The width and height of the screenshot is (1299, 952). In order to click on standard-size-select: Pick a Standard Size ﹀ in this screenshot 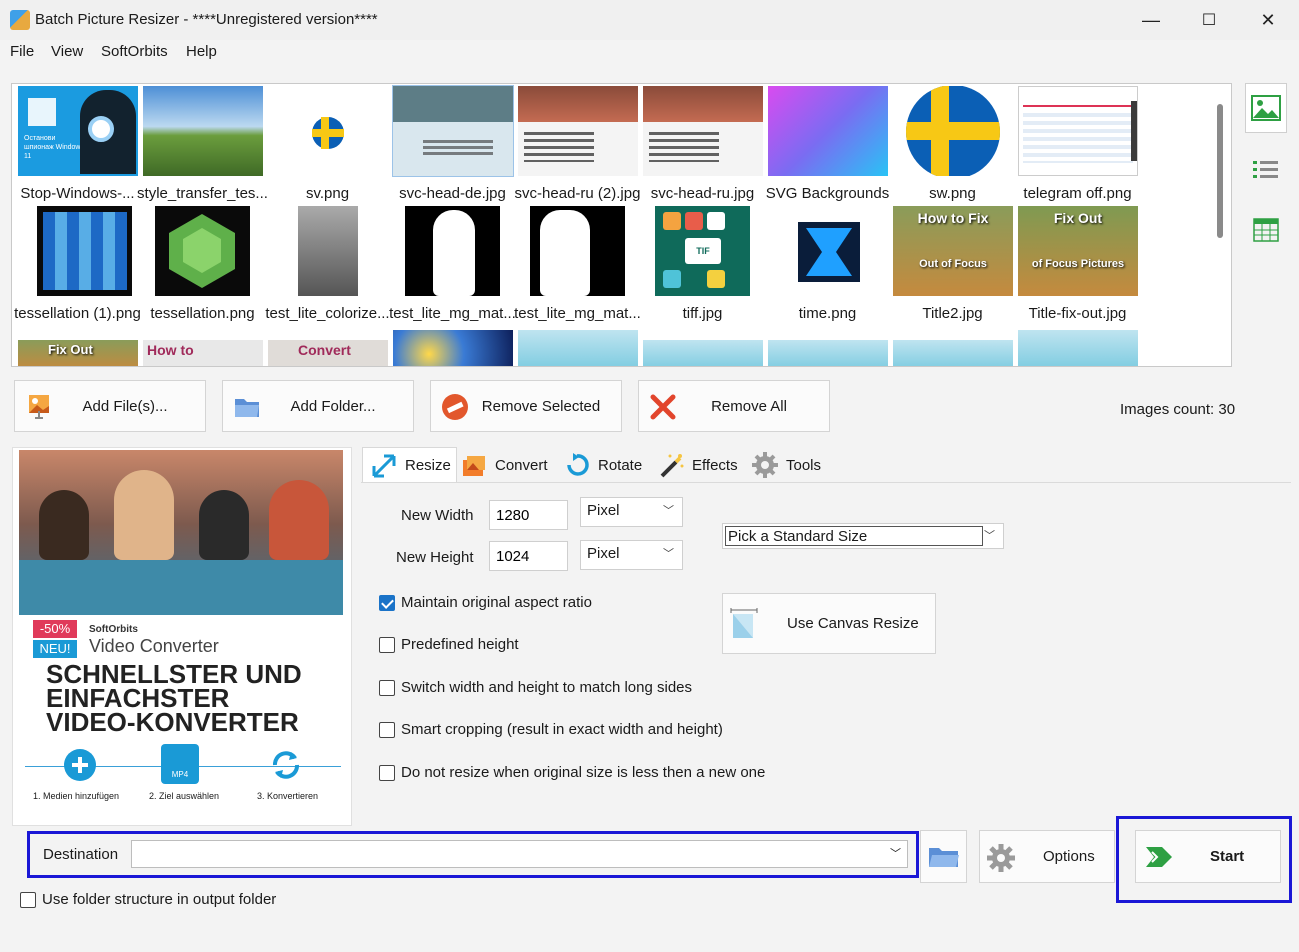, I will do `click(863, 536)`.